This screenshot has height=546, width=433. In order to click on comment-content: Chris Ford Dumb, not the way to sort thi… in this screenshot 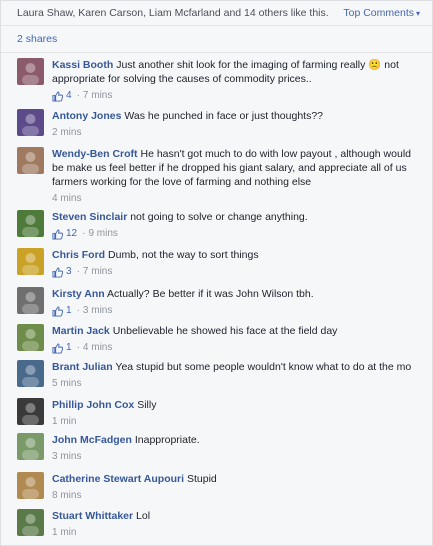, I will do `click(237, 255)`.